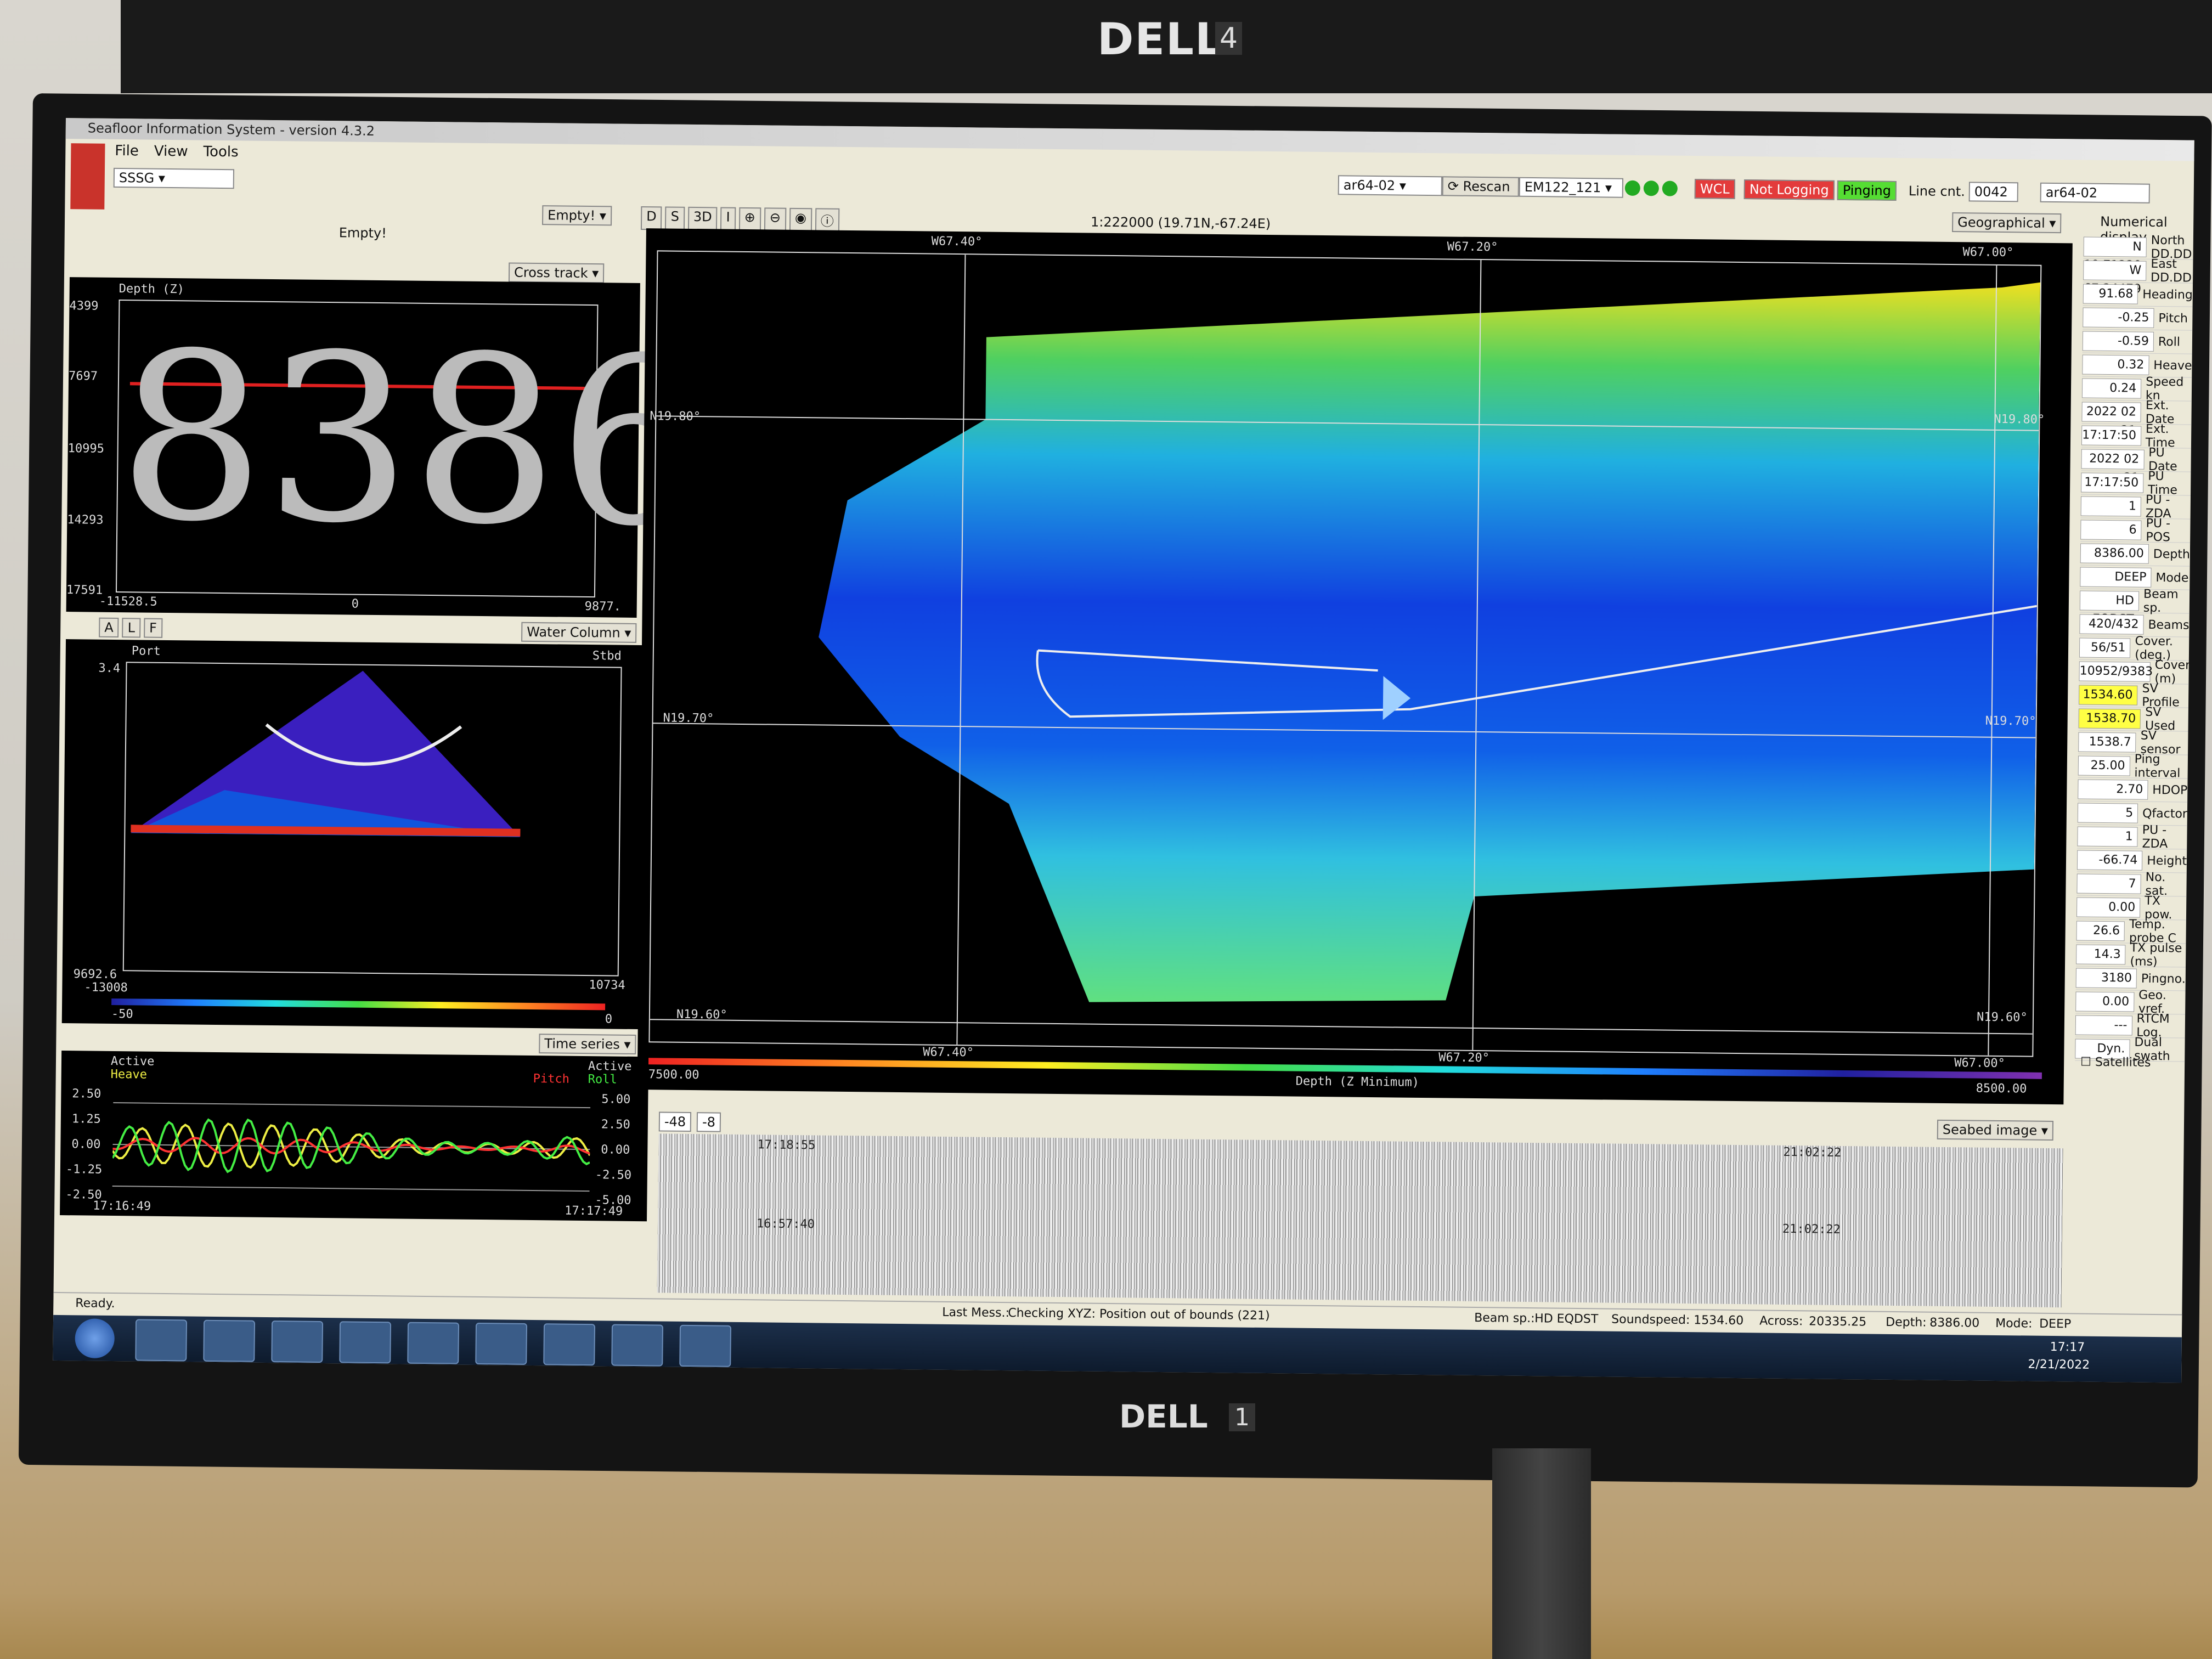  I want to click on menu-tools: Tools, so click(220, 152).